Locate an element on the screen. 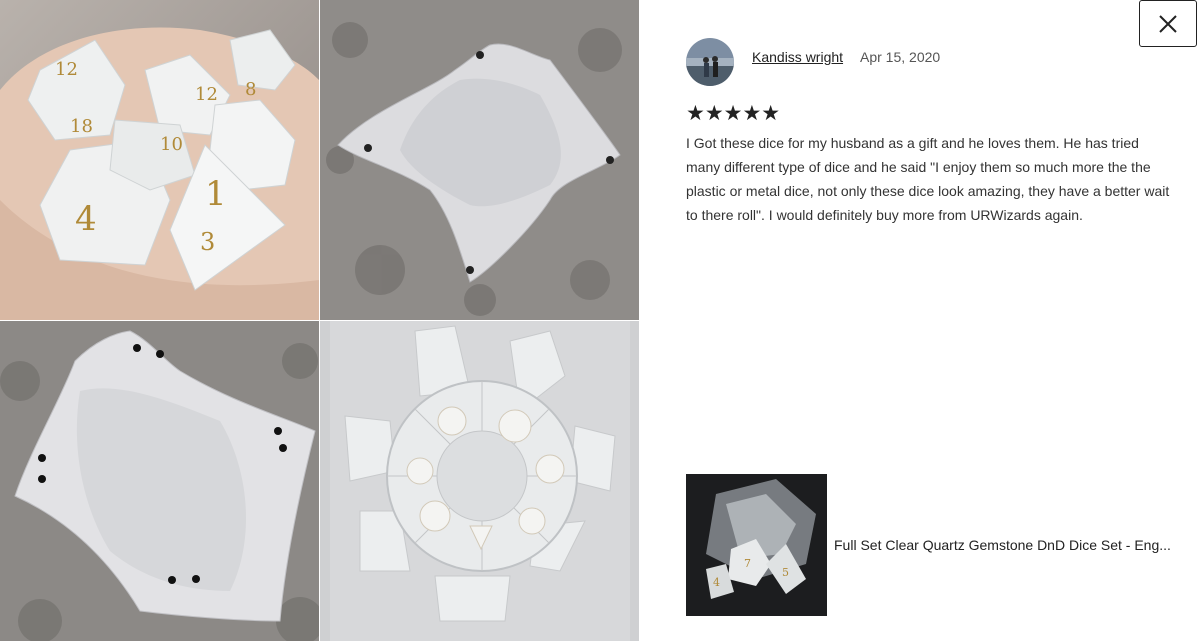 The height and width of the screenshot is (642, 1200). svg-text: 5 is located at coordinates (785, 572).